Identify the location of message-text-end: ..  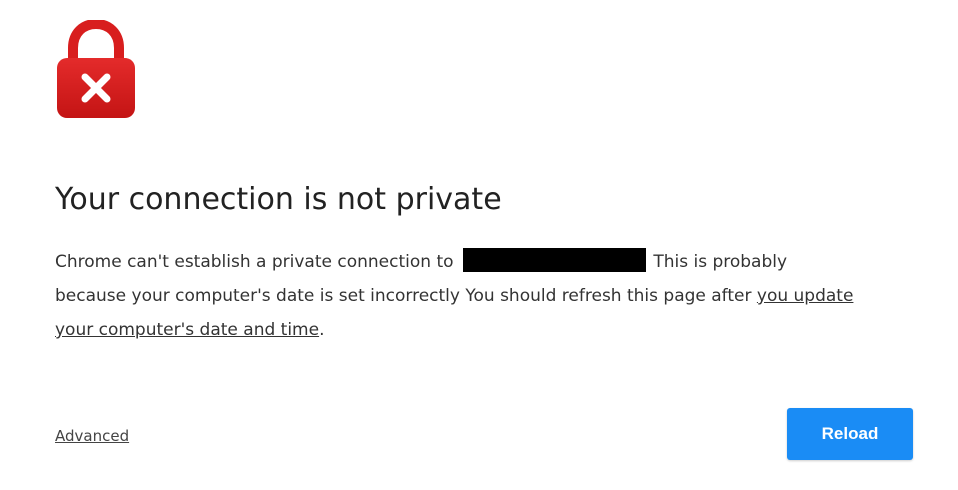
(322, 330).